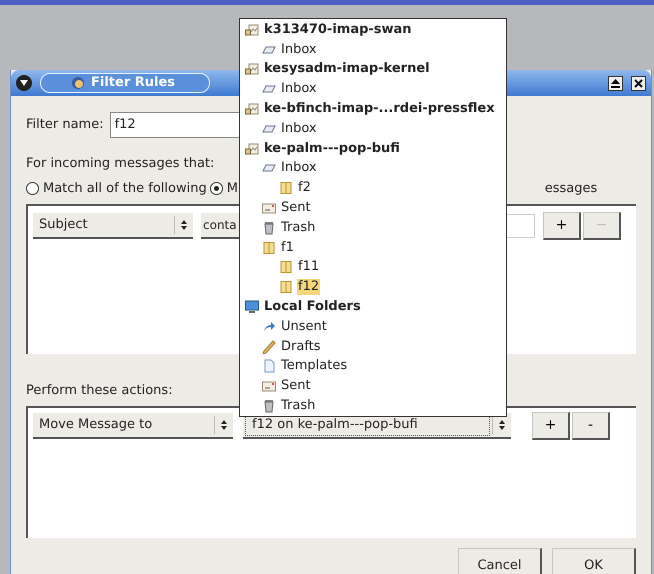 The image size is (654, 574). I want to click on radio-label: Match all of the following, so click(125, 189).